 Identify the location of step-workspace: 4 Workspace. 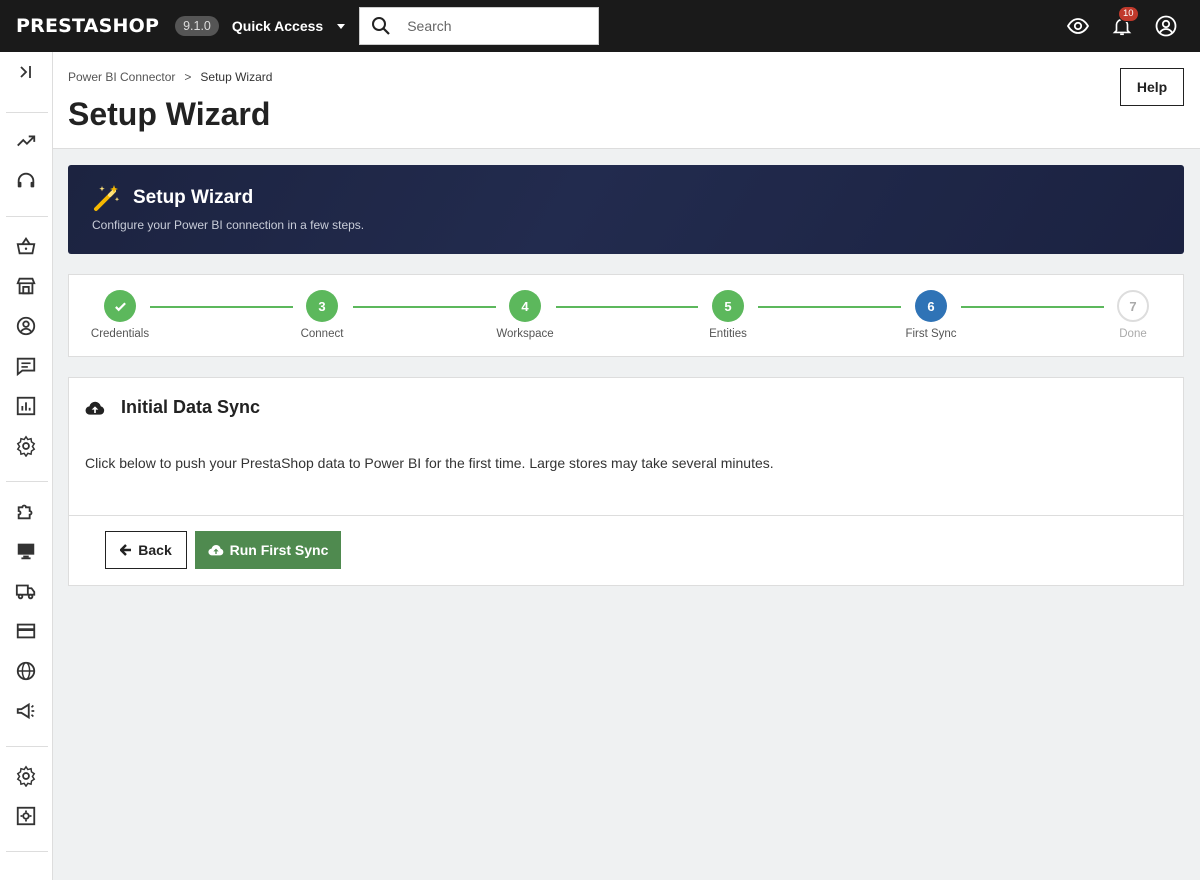
(525, 315).